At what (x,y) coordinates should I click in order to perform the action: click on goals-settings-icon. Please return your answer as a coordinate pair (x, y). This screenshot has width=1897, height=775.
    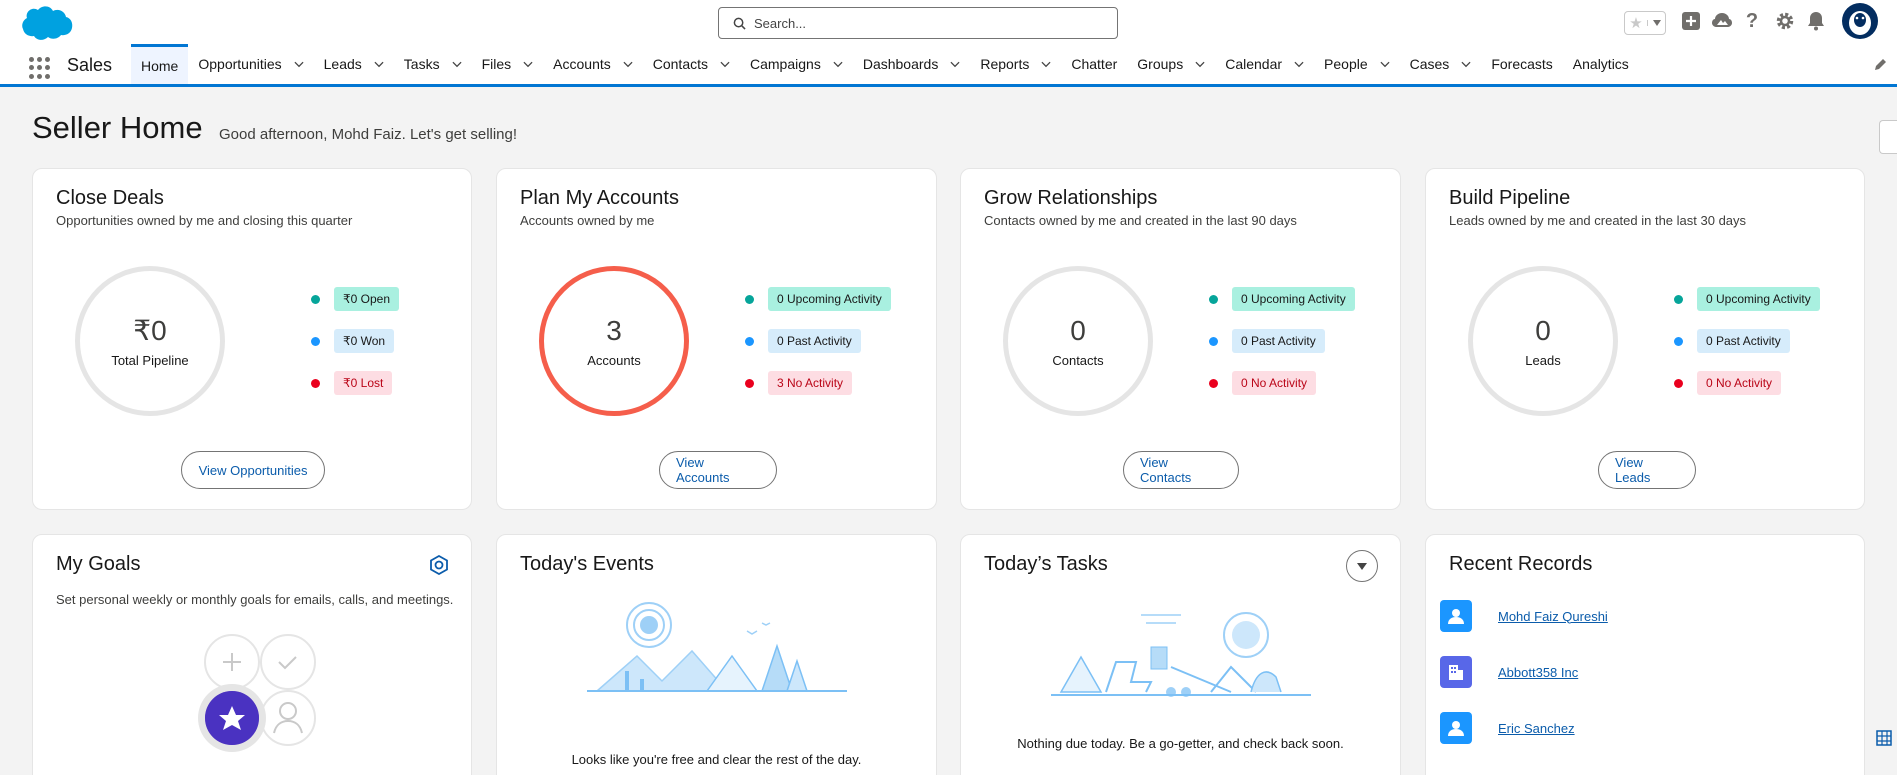
    Looking at the image, I should click on (439, 567).